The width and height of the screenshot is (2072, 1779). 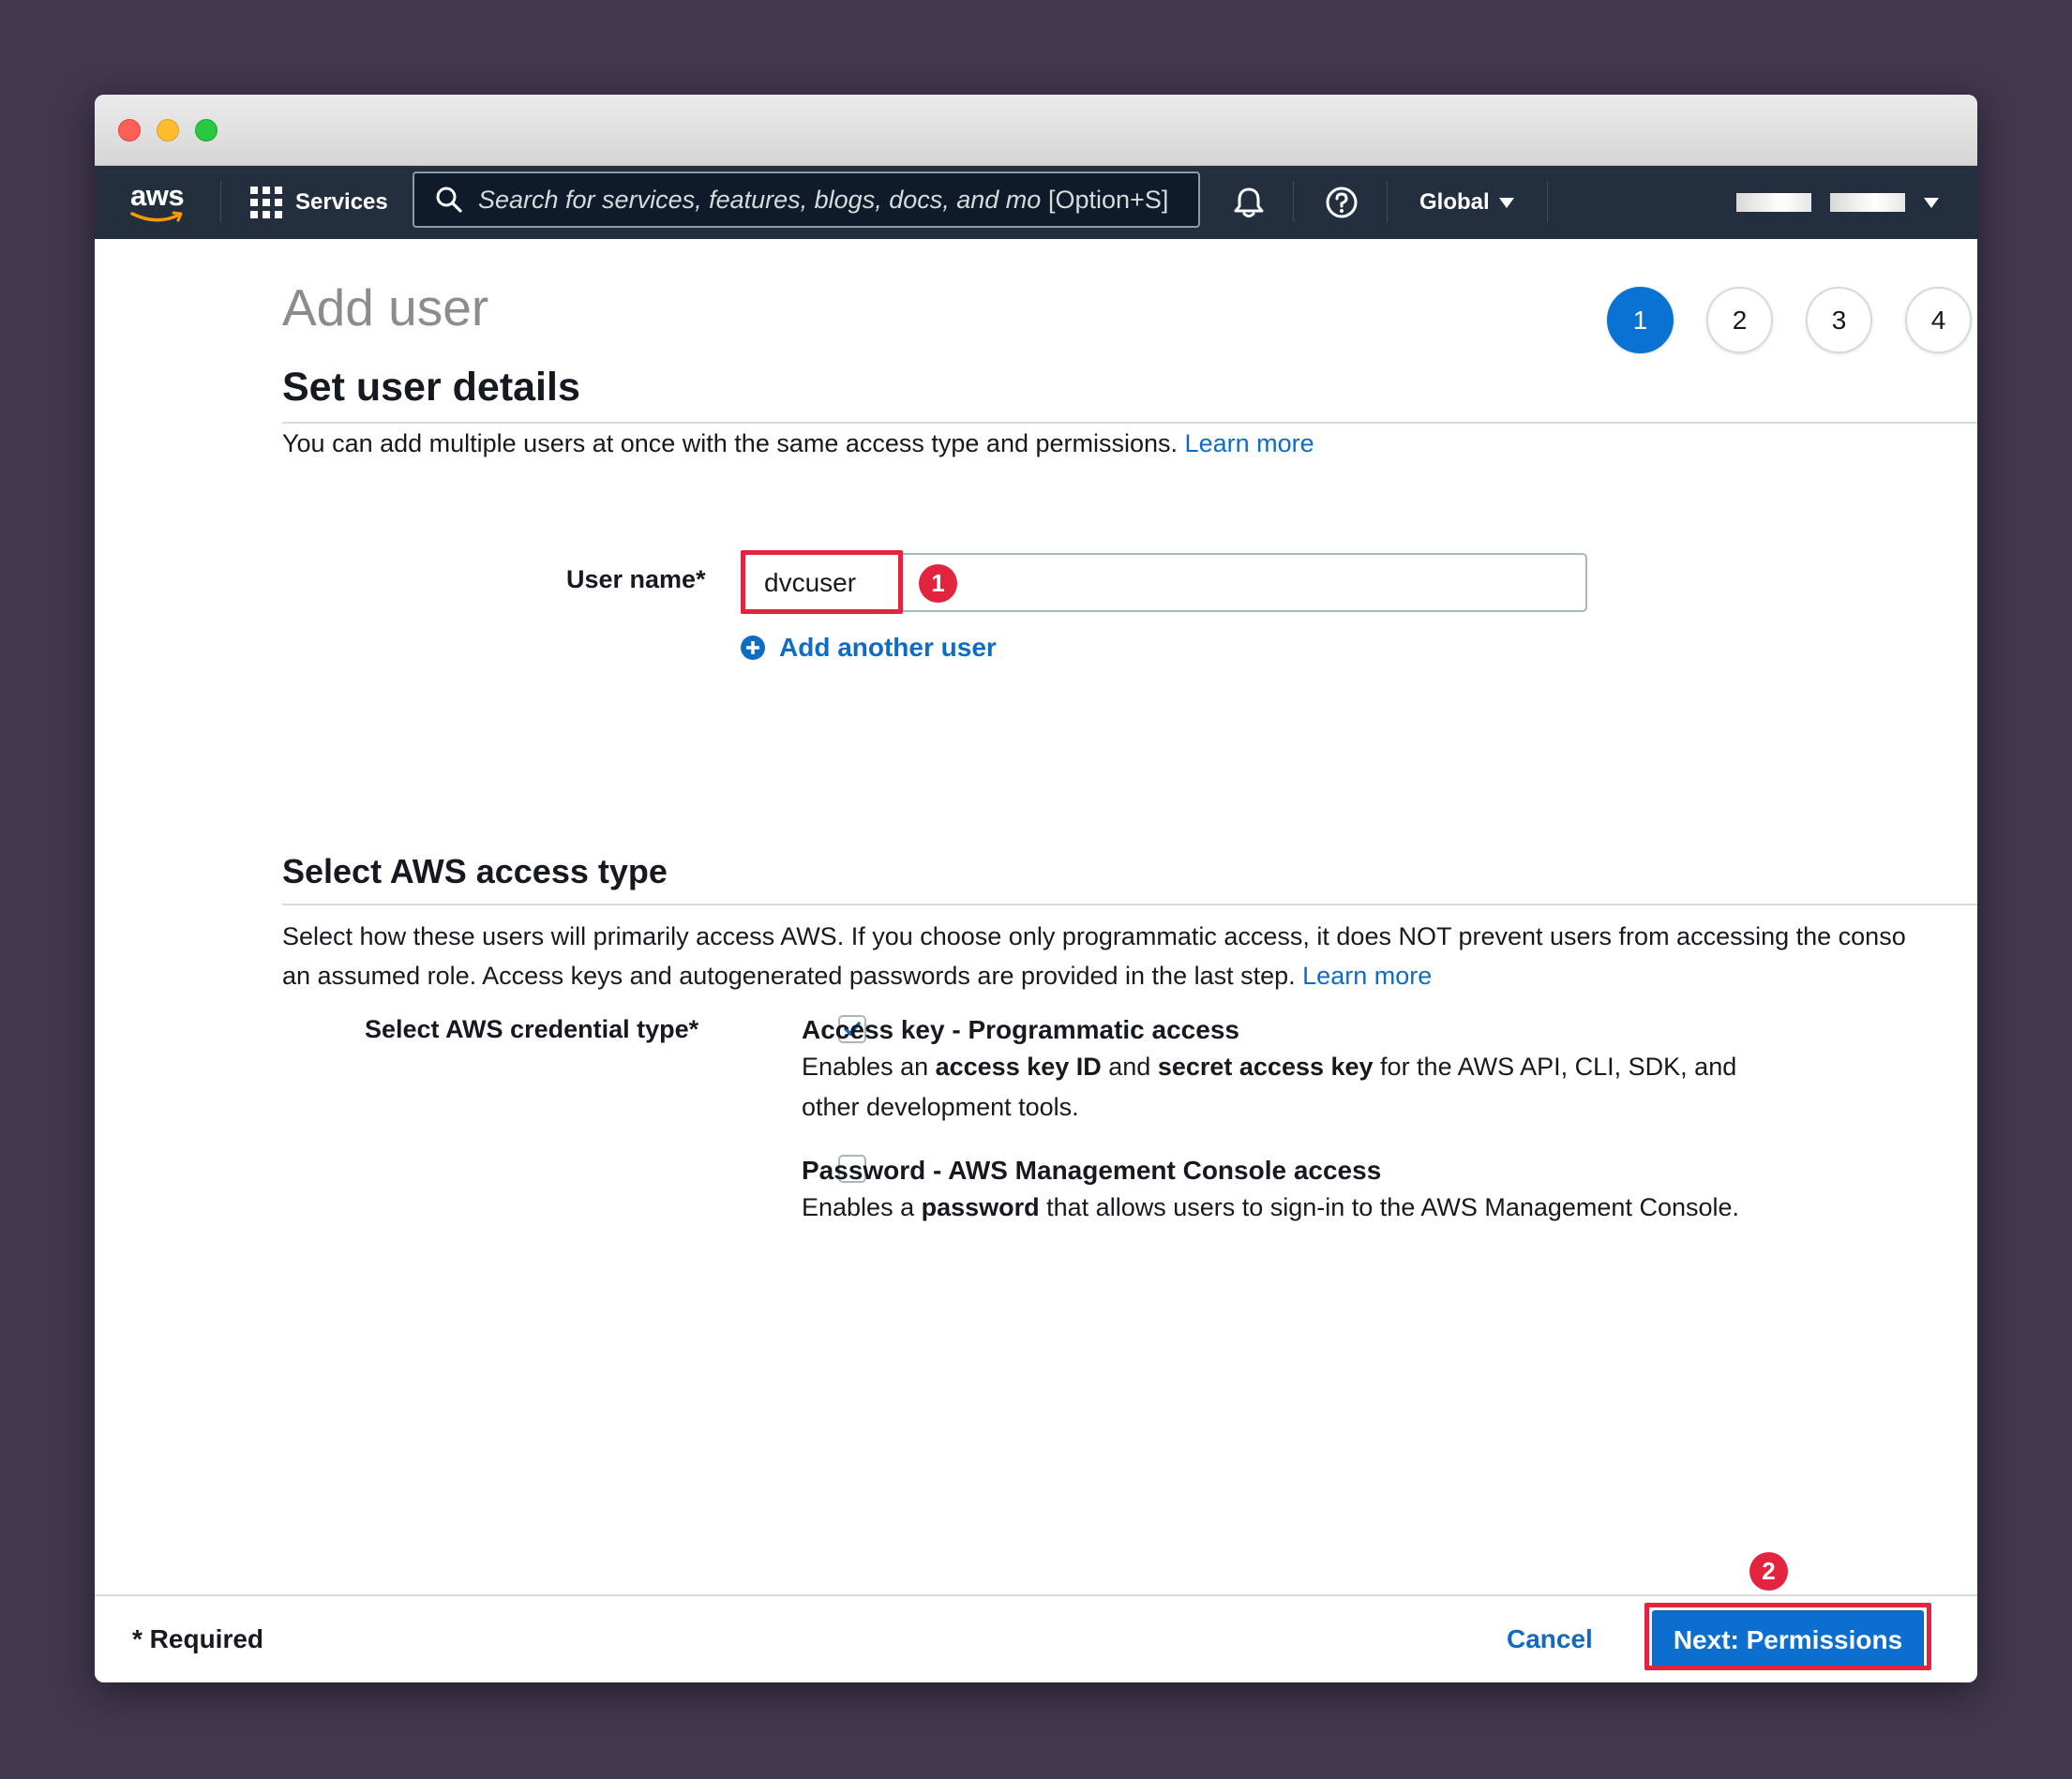 What do you see at coordinates (1092, 1170) in the screenshot?
I see `password-option-title: Password - AWS Management Console access` at bounding box center [1092, 1170].